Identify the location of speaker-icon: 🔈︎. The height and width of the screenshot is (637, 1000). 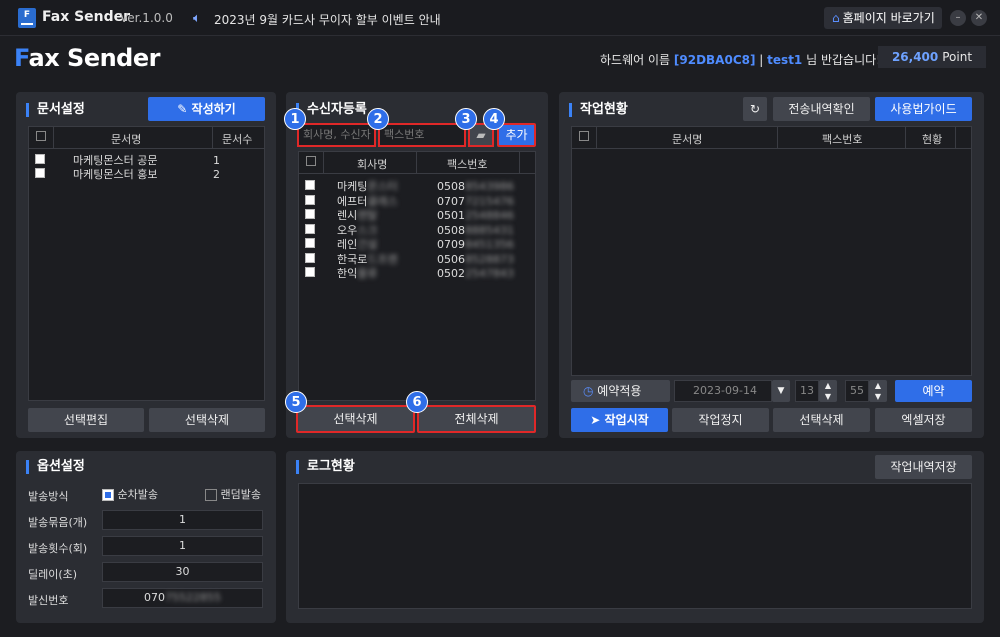
(197, 18).